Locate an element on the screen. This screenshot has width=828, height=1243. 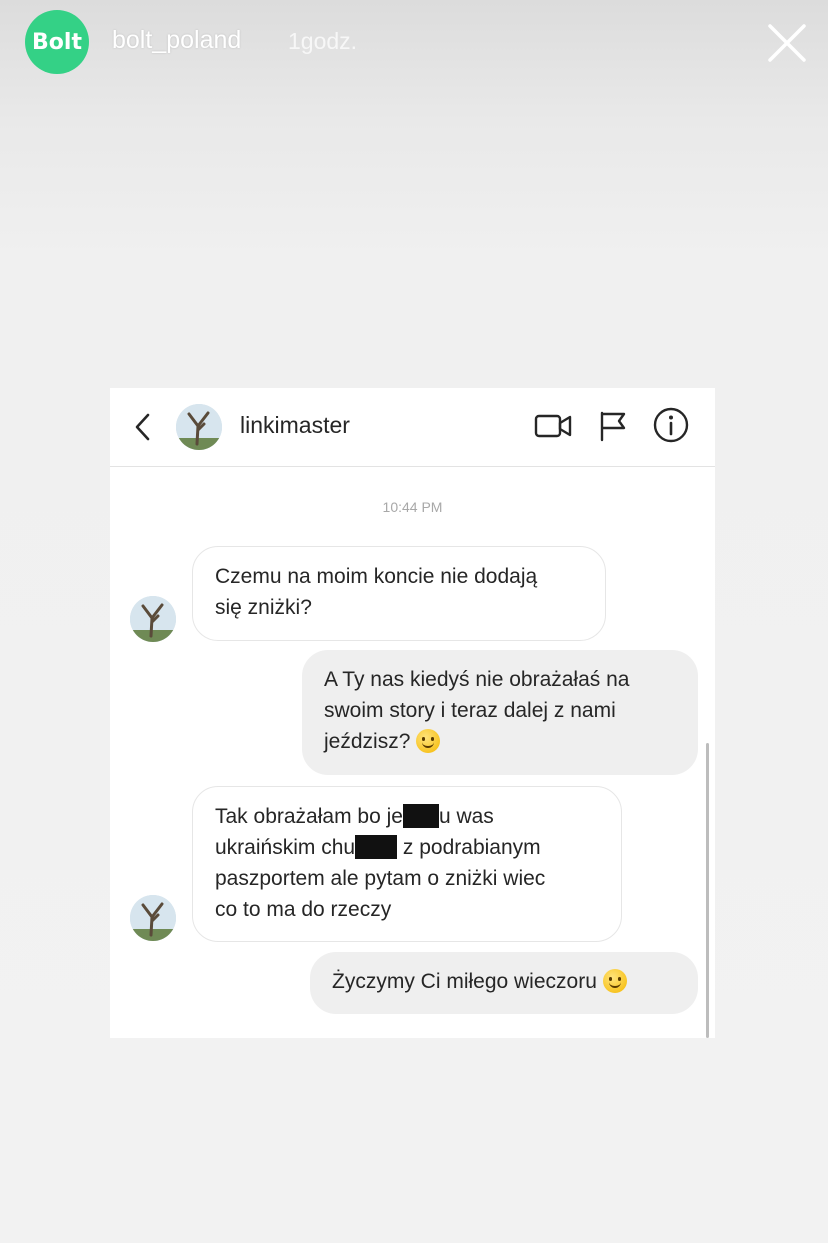
back-icon is located at coordinates (142, 427).